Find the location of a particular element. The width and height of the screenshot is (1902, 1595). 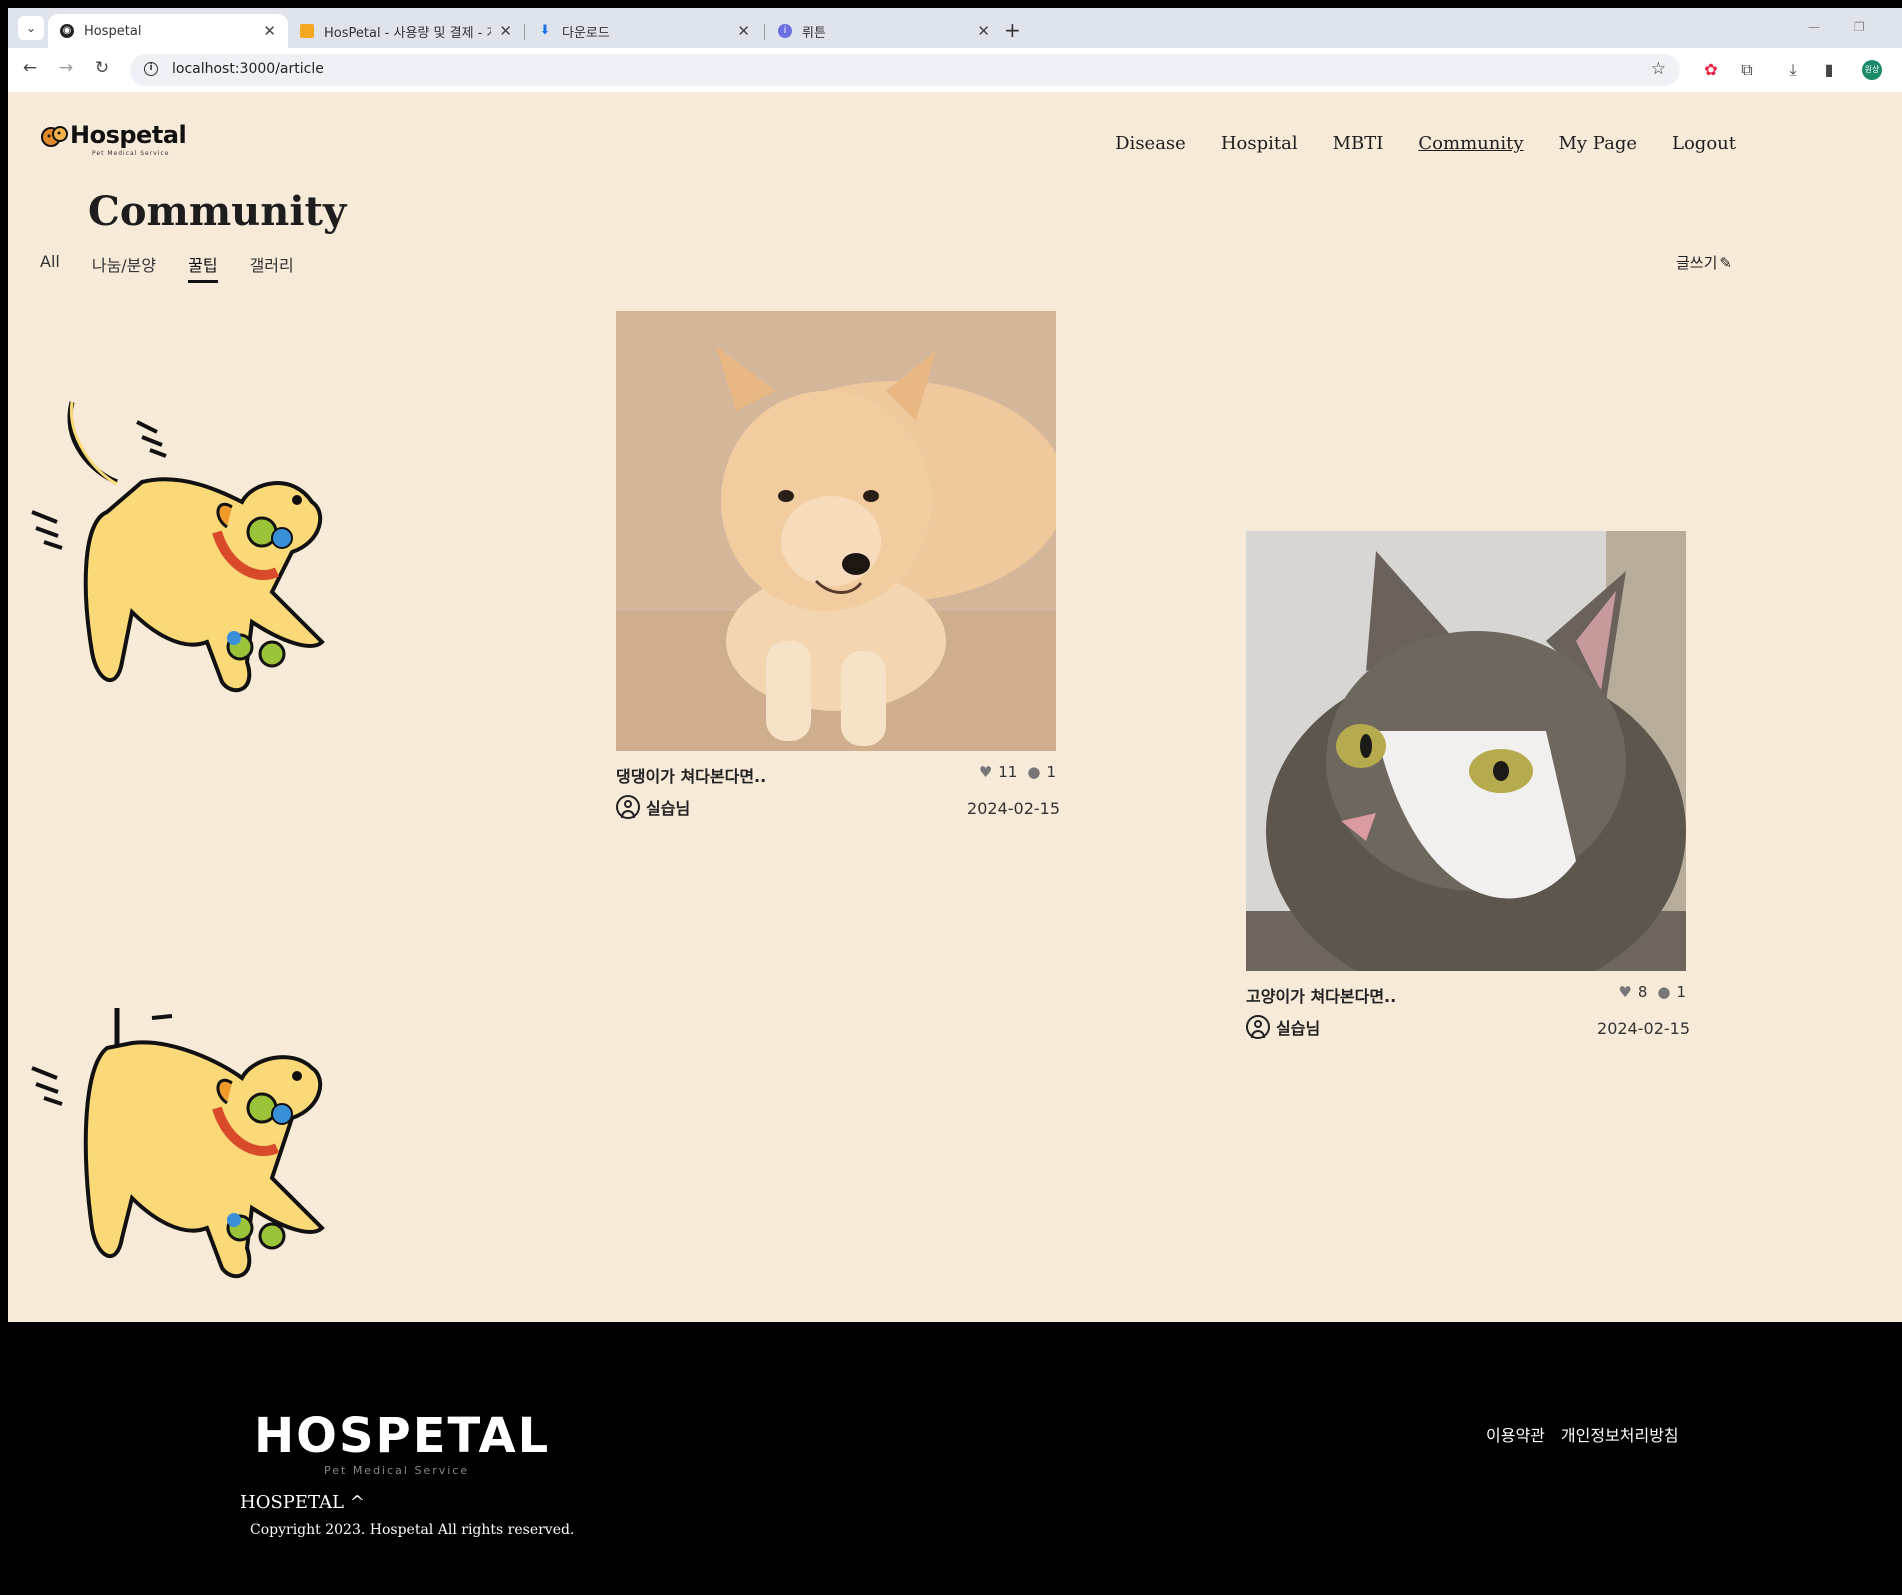

post-card: 고양이가 쳐다본다면.. ♥ 8 ● 1 실습님 2024-02-15 is located at coordinates (1468, 789).